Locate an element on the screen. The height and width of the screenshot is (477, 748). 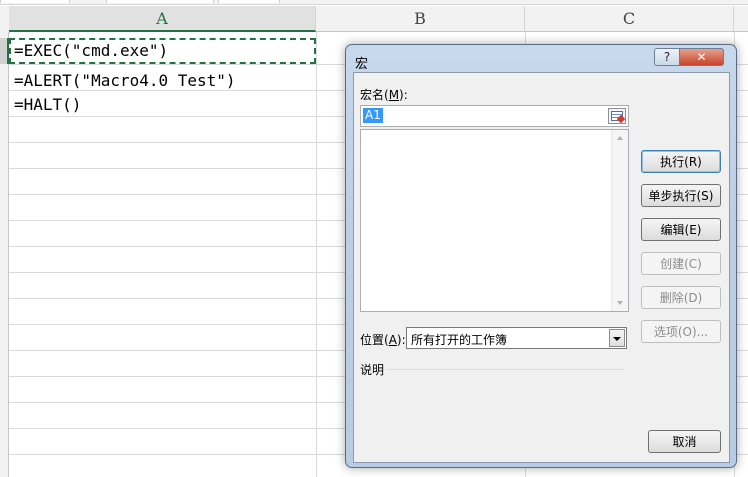
macros-in-value: 所有打开的工作簿 is located at coordinates (459, 340).